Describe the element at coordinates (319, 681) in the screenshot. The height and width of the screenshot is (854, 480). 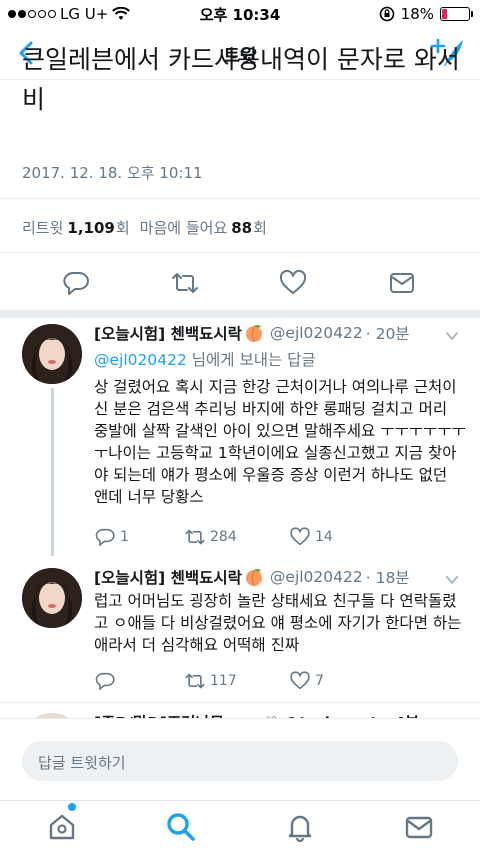
I see `like-count: 7` at that location.